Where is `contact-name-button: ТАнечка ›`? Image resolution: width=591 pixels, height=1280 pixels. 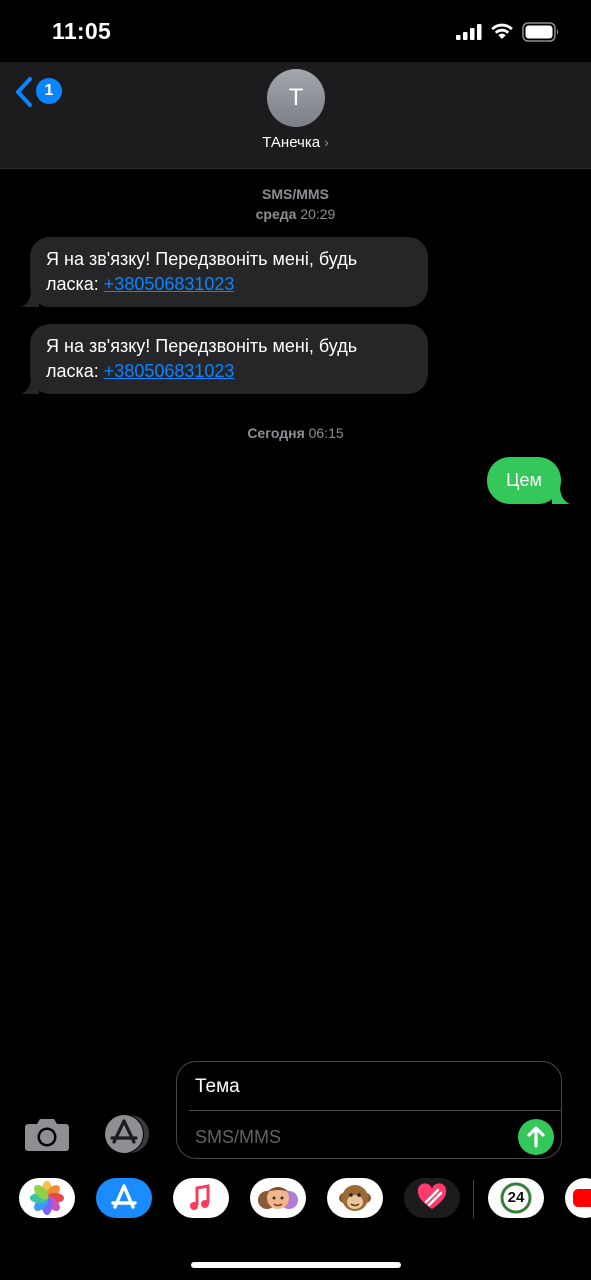 contact-name-button: ТАнечка › is located at coordinates (295, 142).